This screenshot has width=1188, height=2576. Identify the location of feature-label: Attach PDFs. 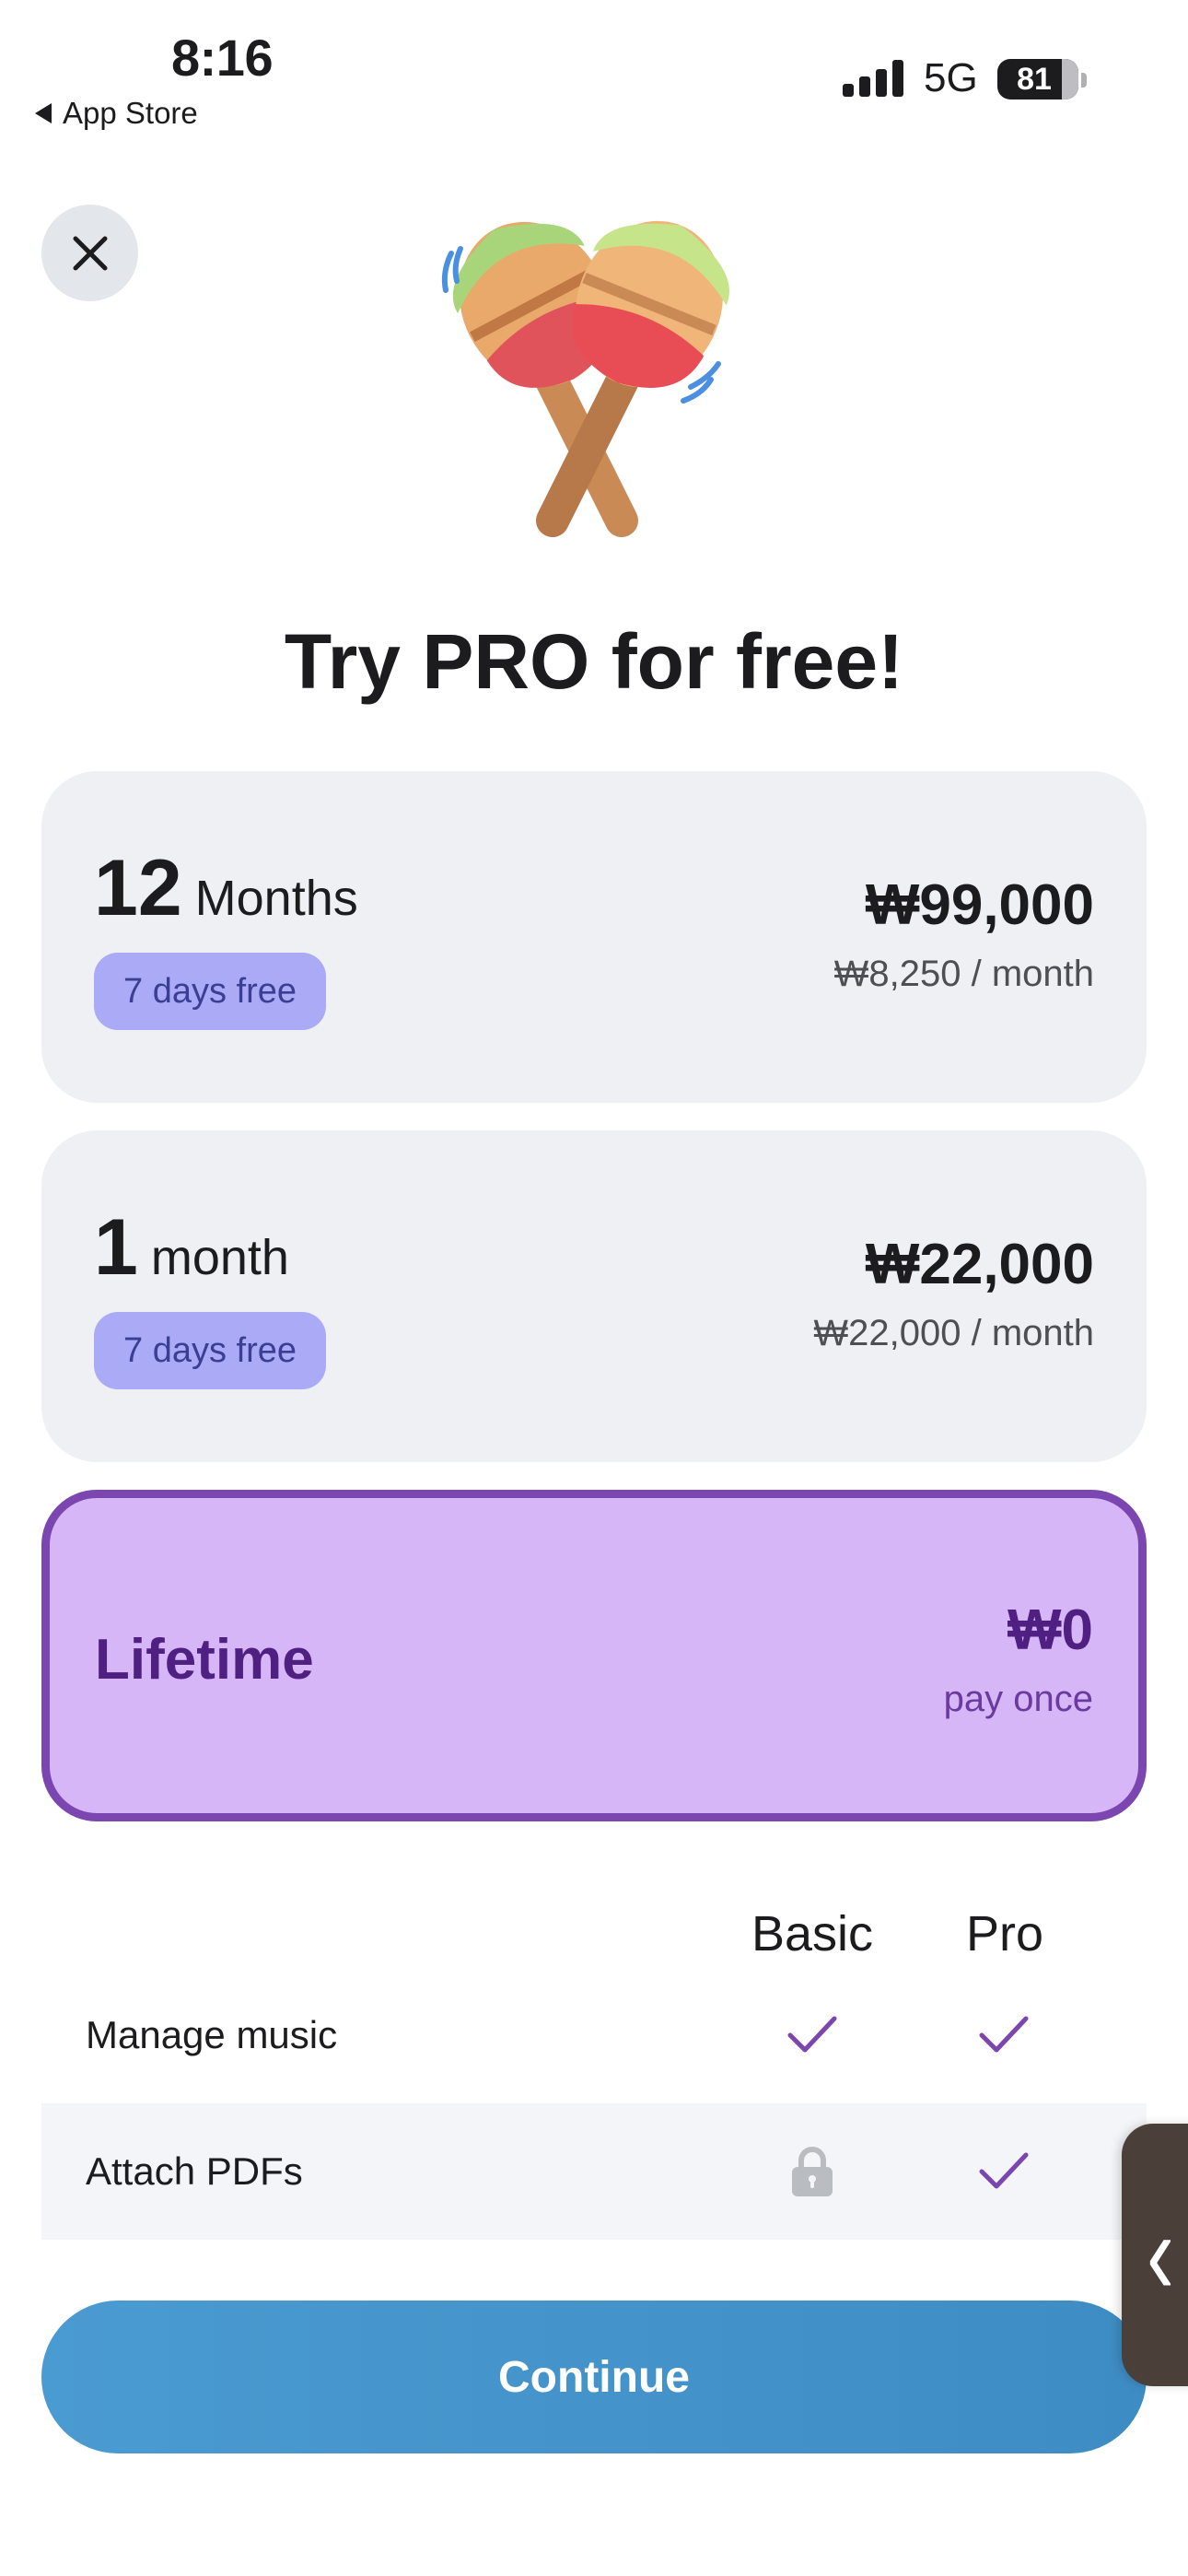
(194, 2171).